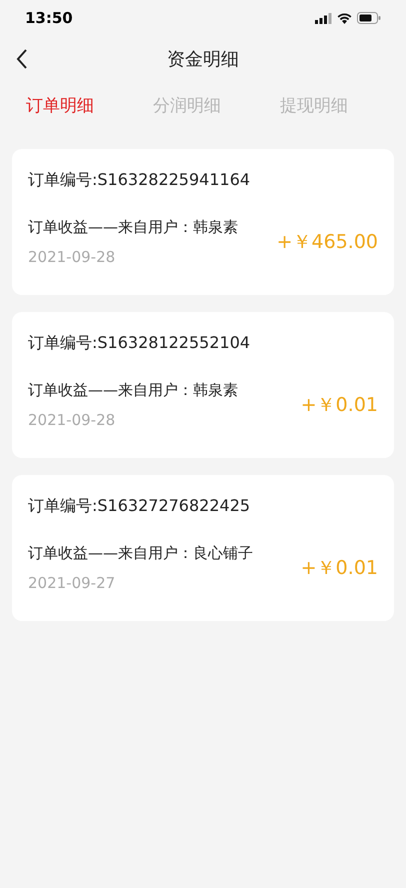 The image size is (406, 888). I want to click on status-time: 13:50, so click(49, 18).